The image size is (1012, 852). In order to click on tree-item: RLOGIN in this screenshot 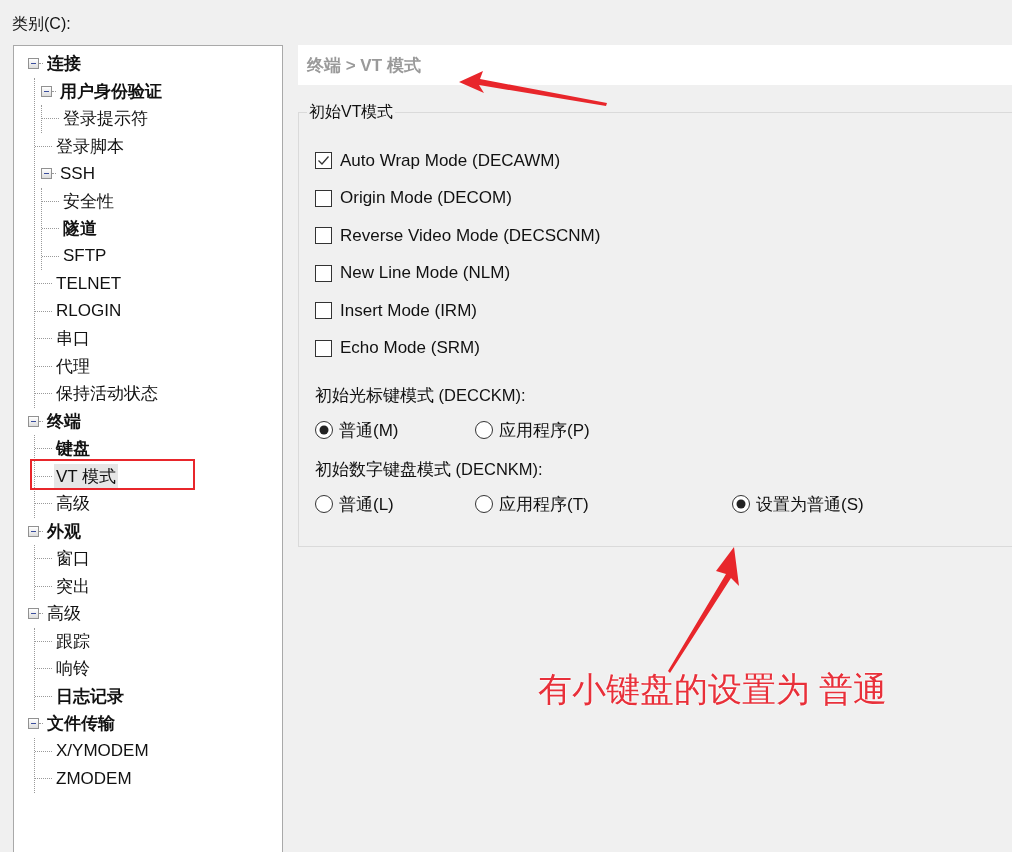, I will do `click(89, 311)`.